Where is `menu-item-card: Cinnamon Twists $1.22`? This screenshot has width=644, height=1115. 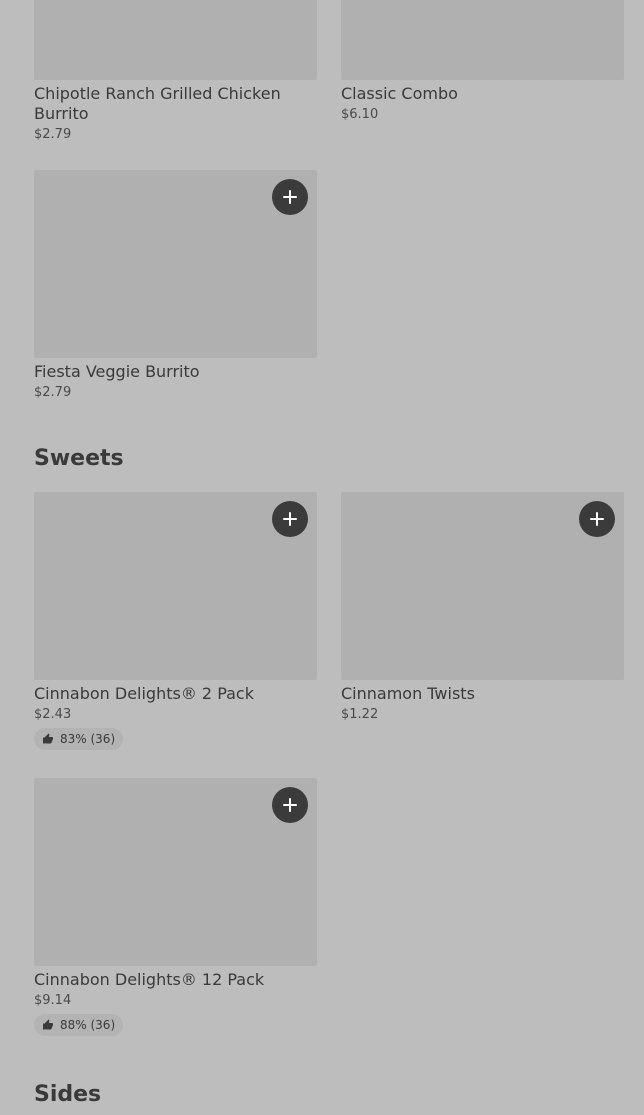 menu-item-card: Cinnamon Twists $1.22 is located at coordinates (482, 607).